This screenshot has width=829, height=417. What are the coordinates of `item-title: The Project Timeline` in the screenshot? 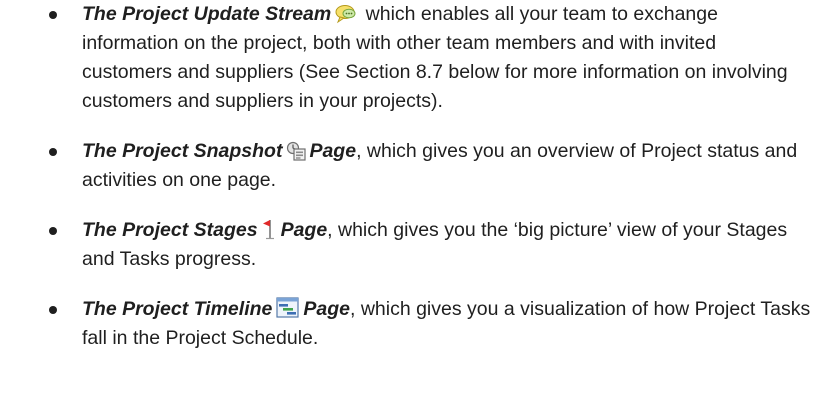 It's located at (177, 309).